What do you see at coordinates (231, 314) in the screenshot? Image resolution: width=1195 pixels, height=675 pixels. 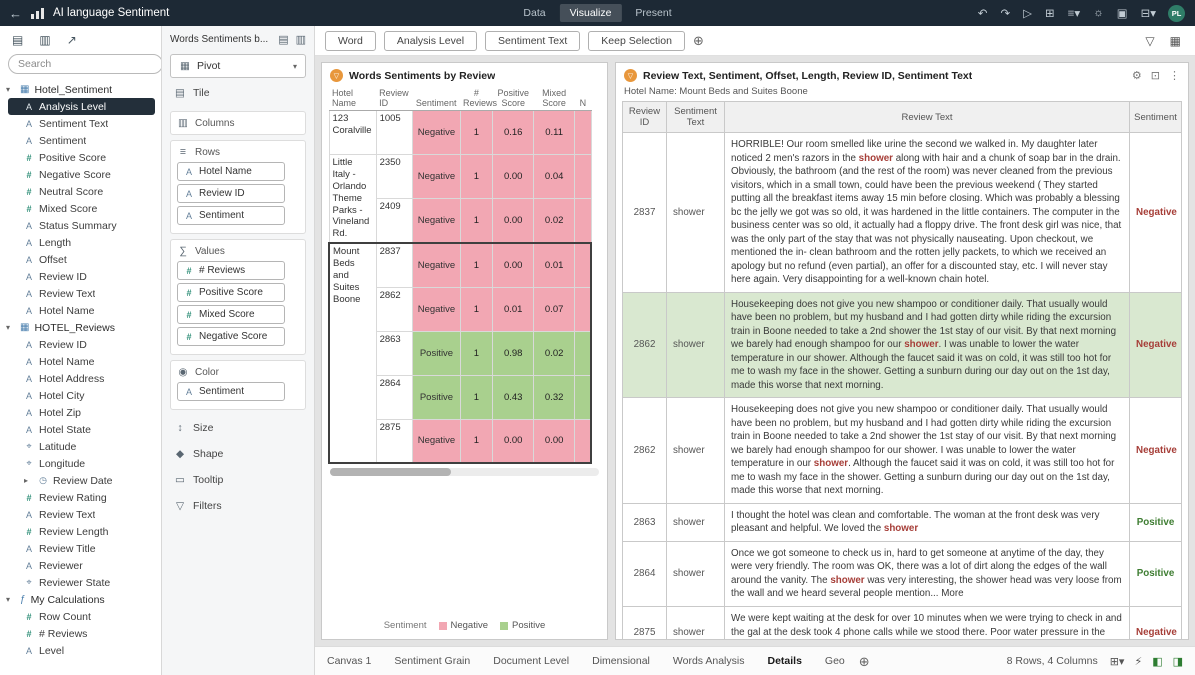 I see `field-chip-mixed-score: # Mixed Score` at bounding box center [231, 314].